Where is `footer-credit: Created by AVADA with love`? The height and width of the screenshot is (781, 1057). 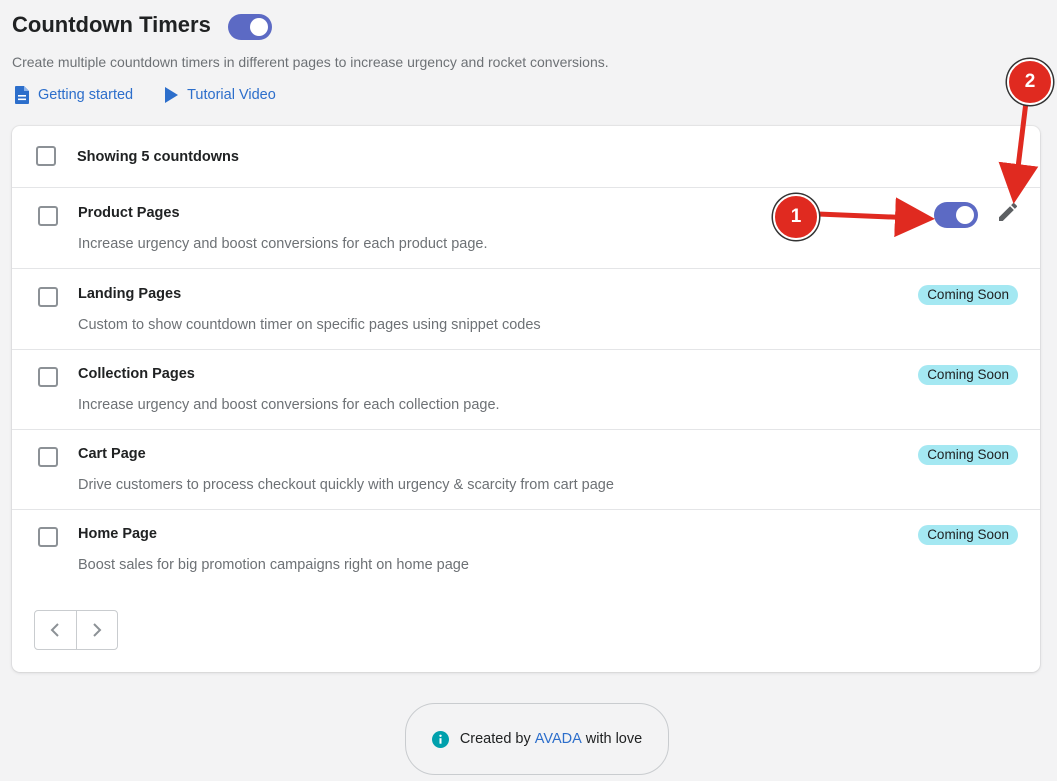
footer-credit: Created by AVADA with love is located at coordinates (537, 739).